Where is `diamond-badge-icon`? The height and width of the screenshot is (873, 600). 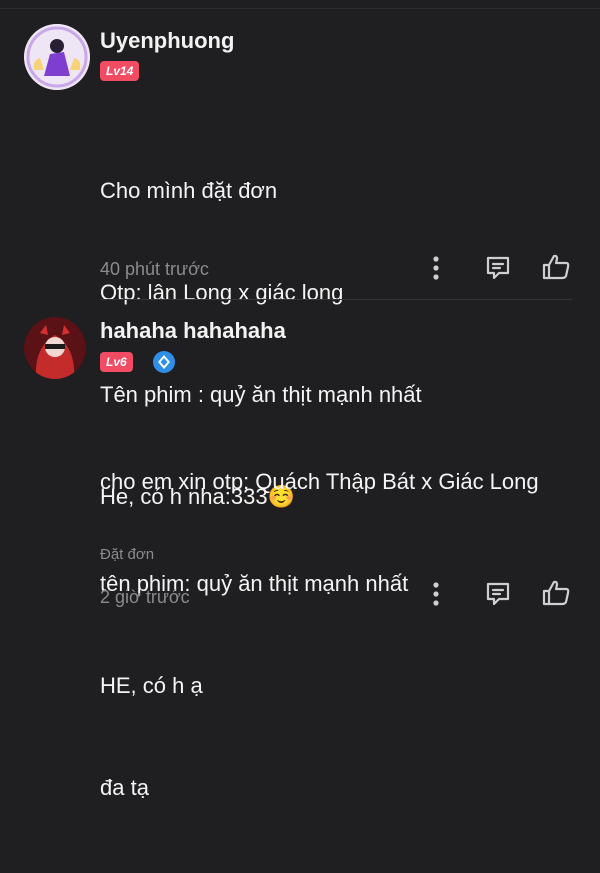
diamond-badge-icon is located at coordinates (164, 362).